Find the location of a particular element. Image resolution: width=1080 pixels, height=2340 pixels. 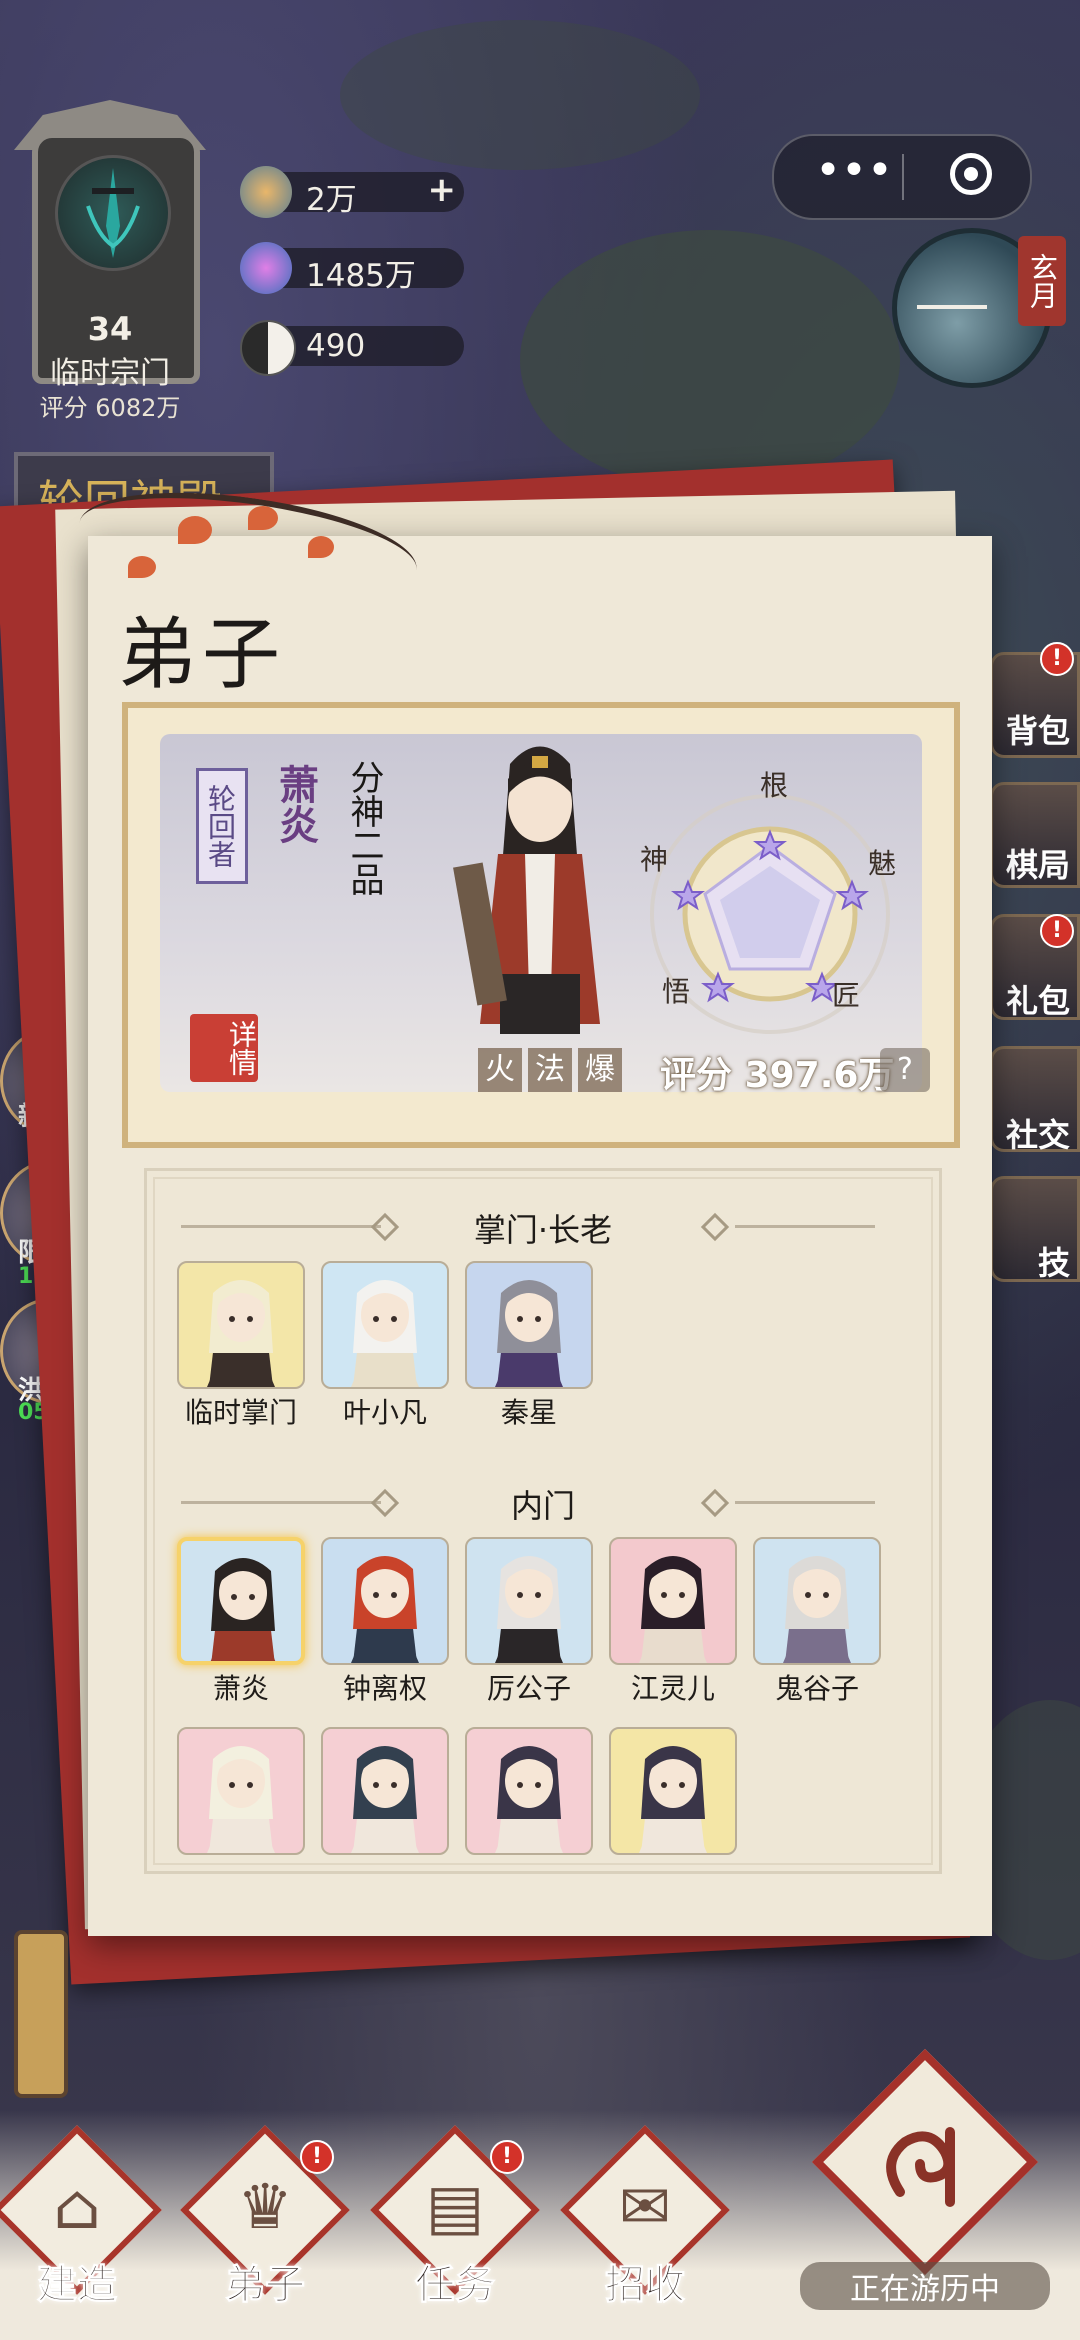

page-title: 弟子 is located at coordinates (202, 655).